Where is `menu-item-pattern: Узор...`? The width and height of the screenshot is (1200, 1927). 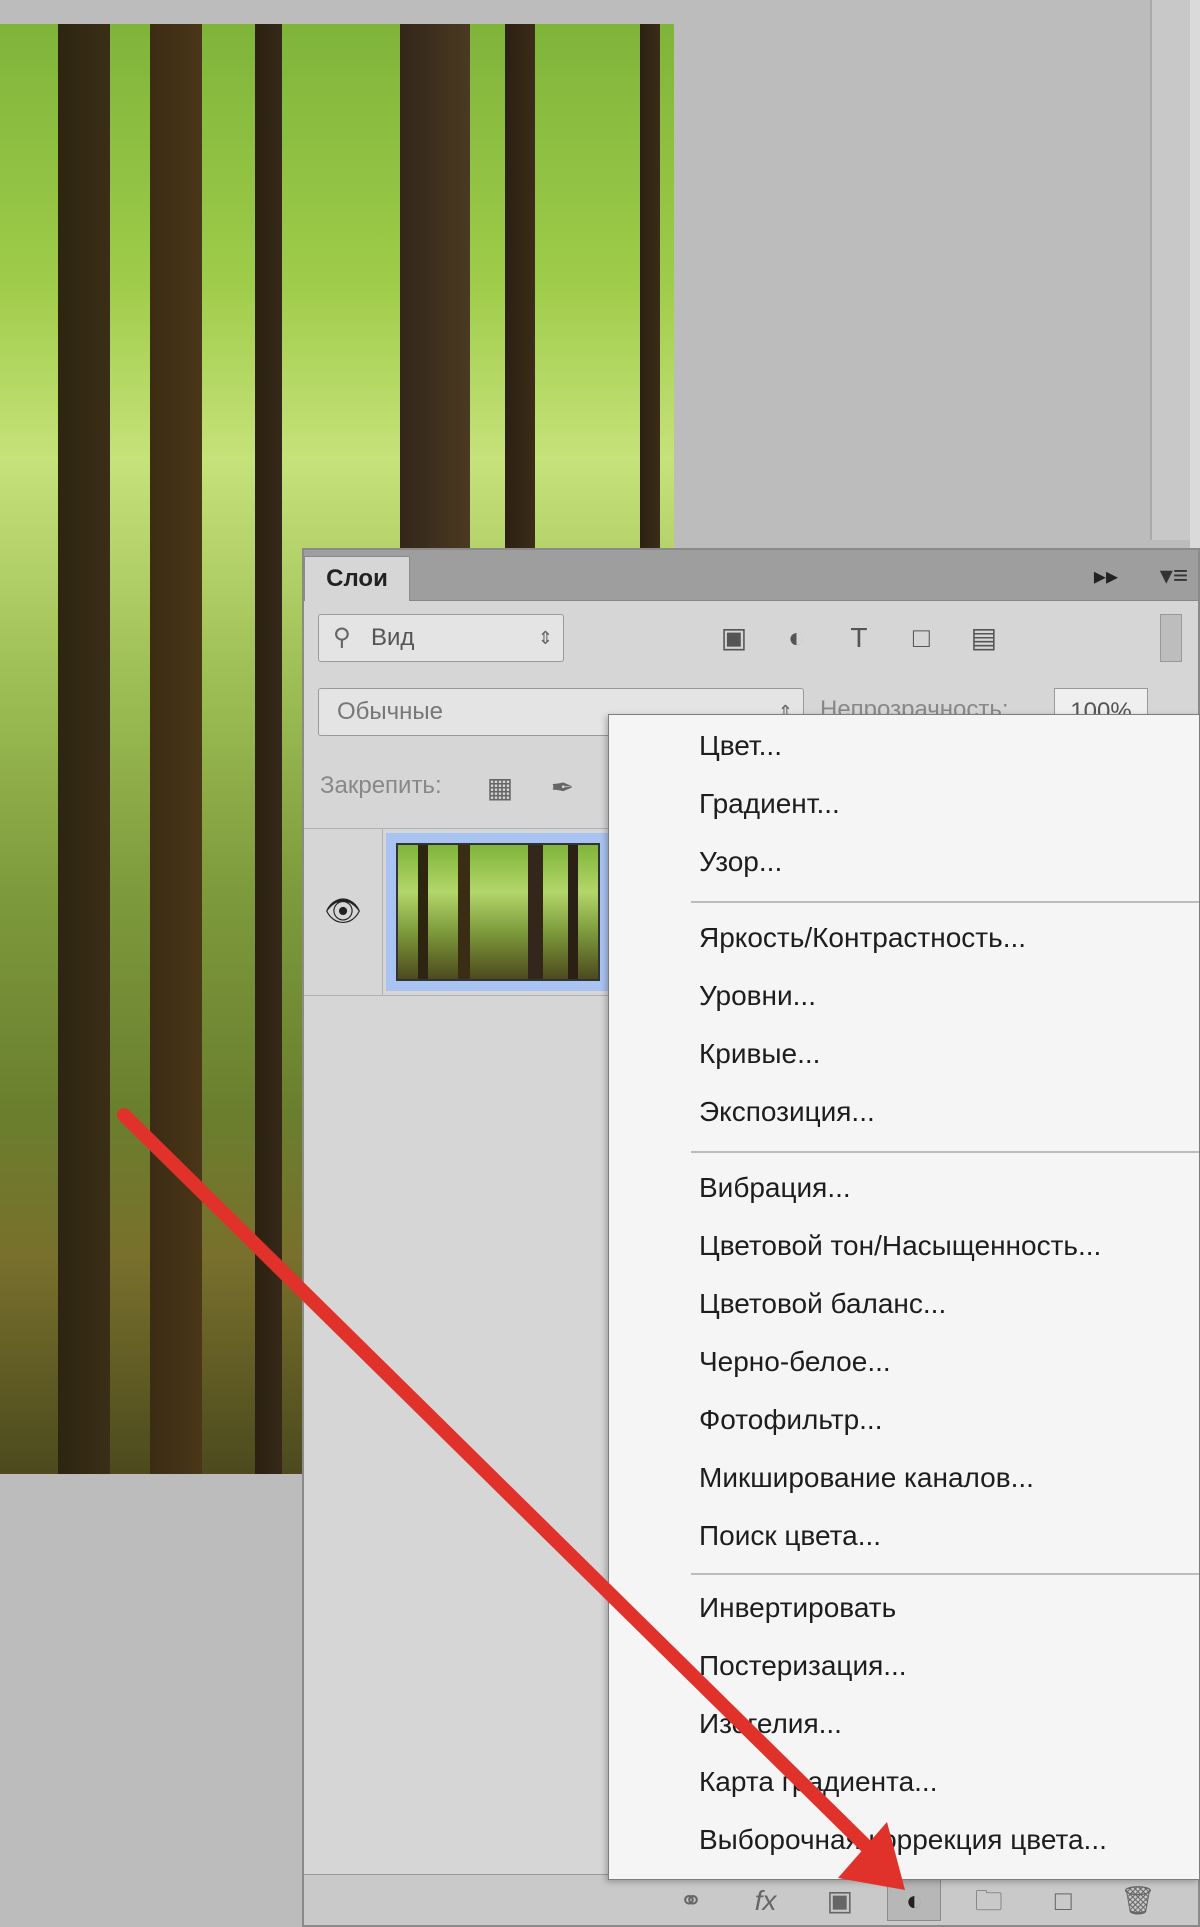 menu-item-pattern: Узор... is located at coordinates (740, 862).